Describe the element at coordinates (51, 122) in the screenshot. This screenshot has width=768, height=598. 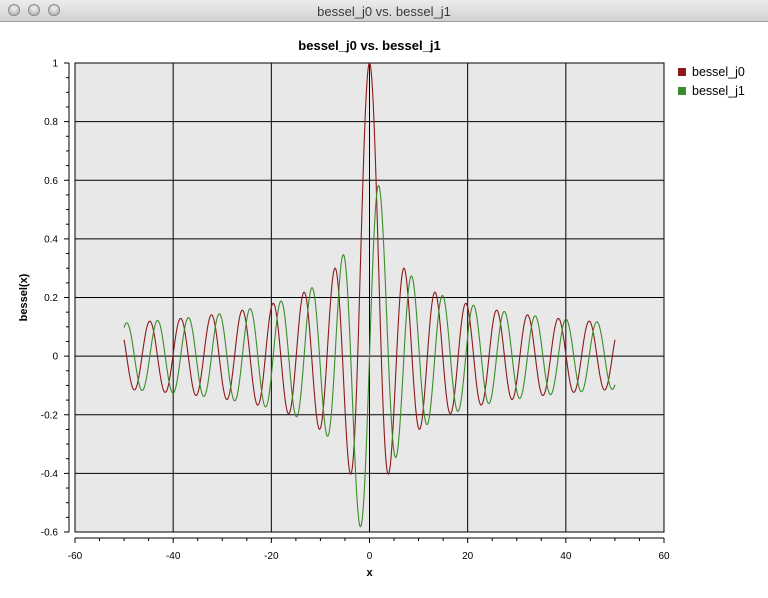
I see `y-tick-label: 0.8` at that location.